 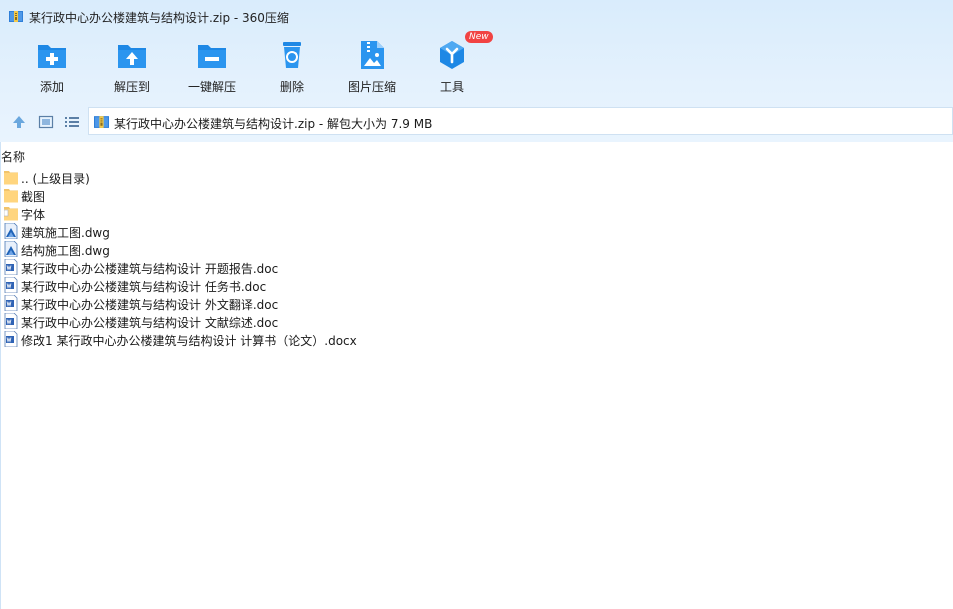 What do you see at coordinates (72, 122) in the screenshot?
I see `list-view-icon` at bounding box center [72, 122].